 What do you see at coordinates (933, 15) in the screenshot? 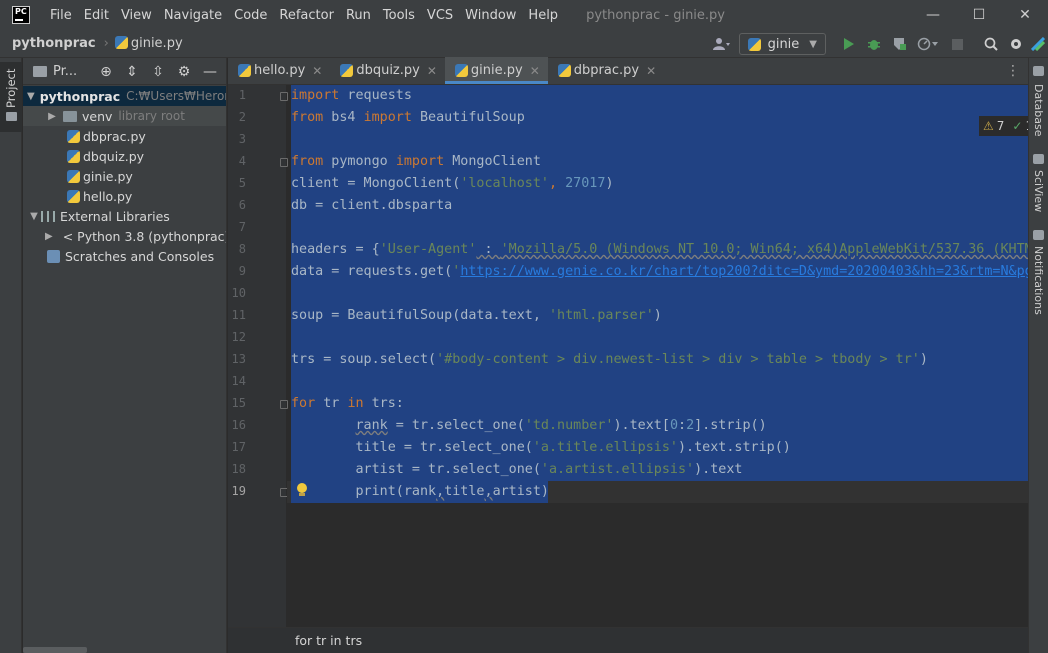
I see `minimize-button: —` at bounding box center [933, 15].